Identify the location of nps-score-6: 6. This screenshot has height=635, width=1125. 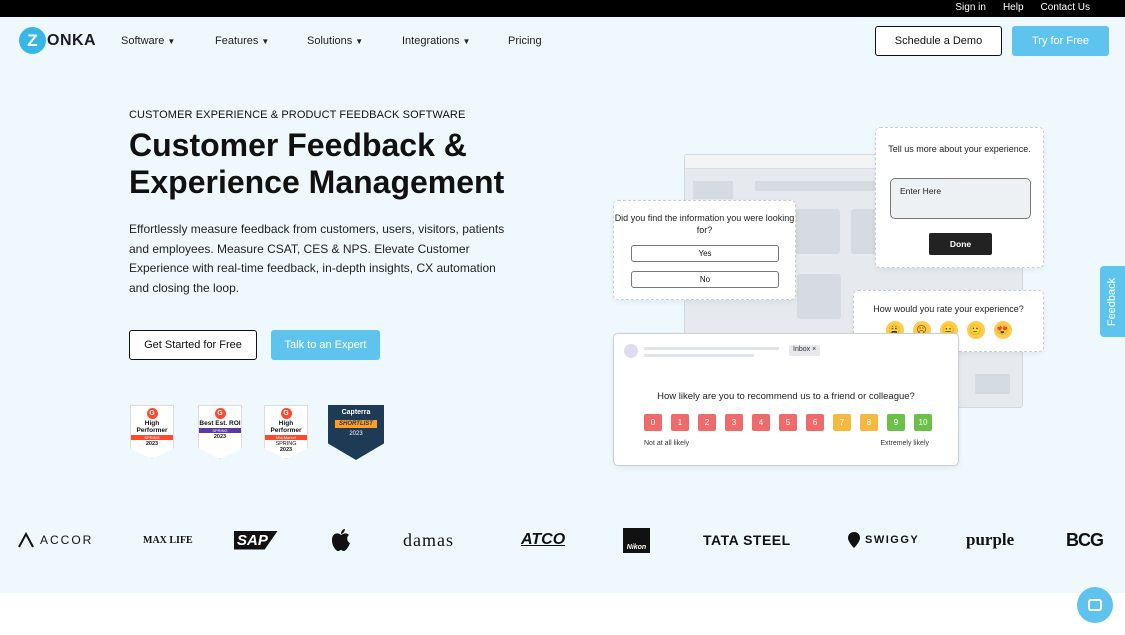
(815, 422).